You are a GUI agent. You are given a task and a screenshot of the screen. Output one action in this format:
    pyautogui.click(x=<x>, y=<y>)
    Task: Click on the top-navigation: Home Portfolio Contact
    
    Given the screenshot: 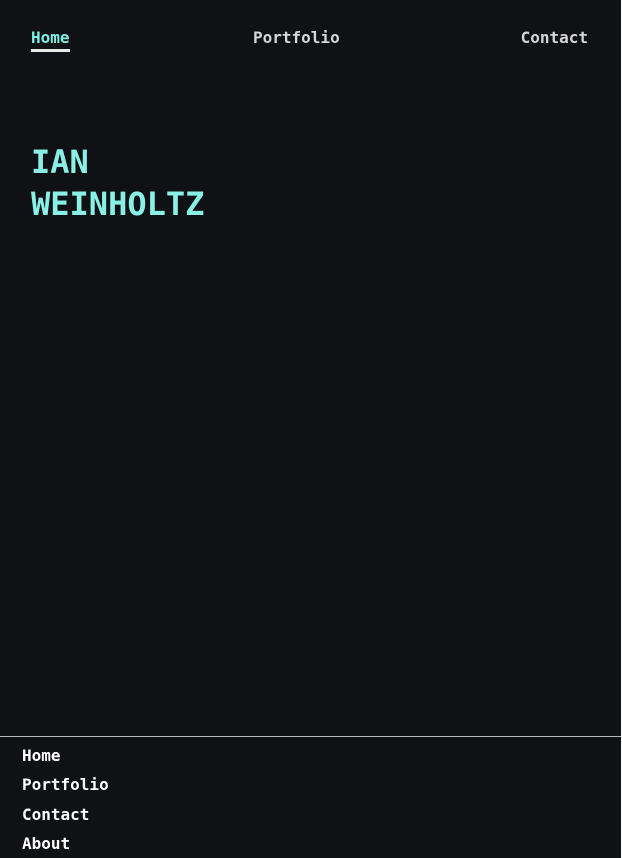 What is the action you would take?
    pyautogui.click(x=309, y=40)
    